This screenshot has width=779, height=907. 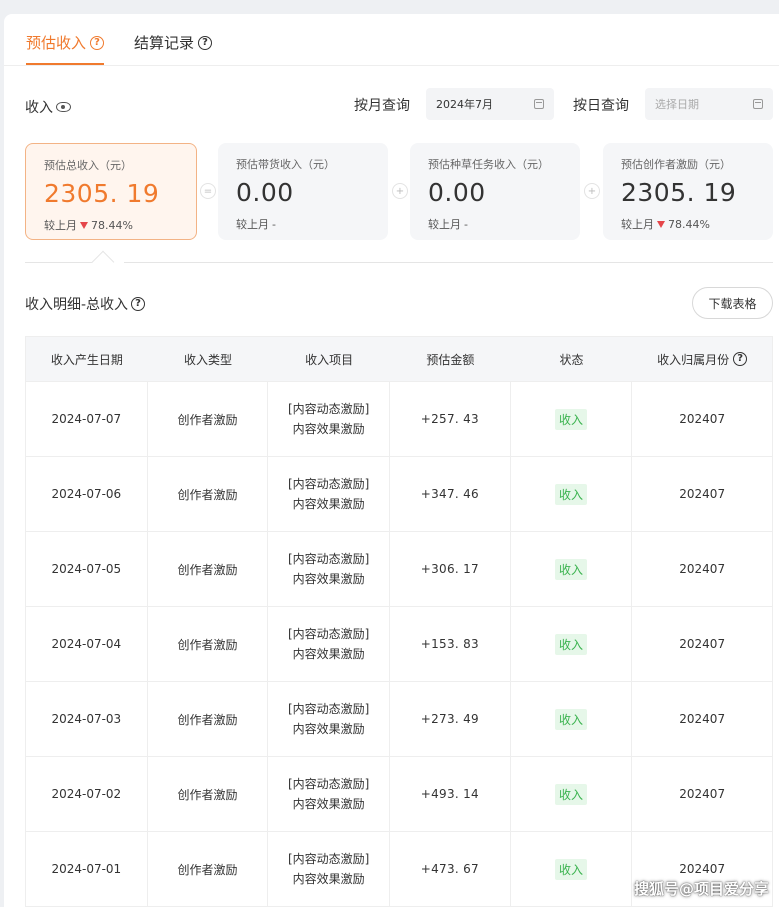 What do you see at coordinates (677, 104) in the screenshot?
I see `date-picker-placeholder: 选择日期` at bounding box center [677, 104].